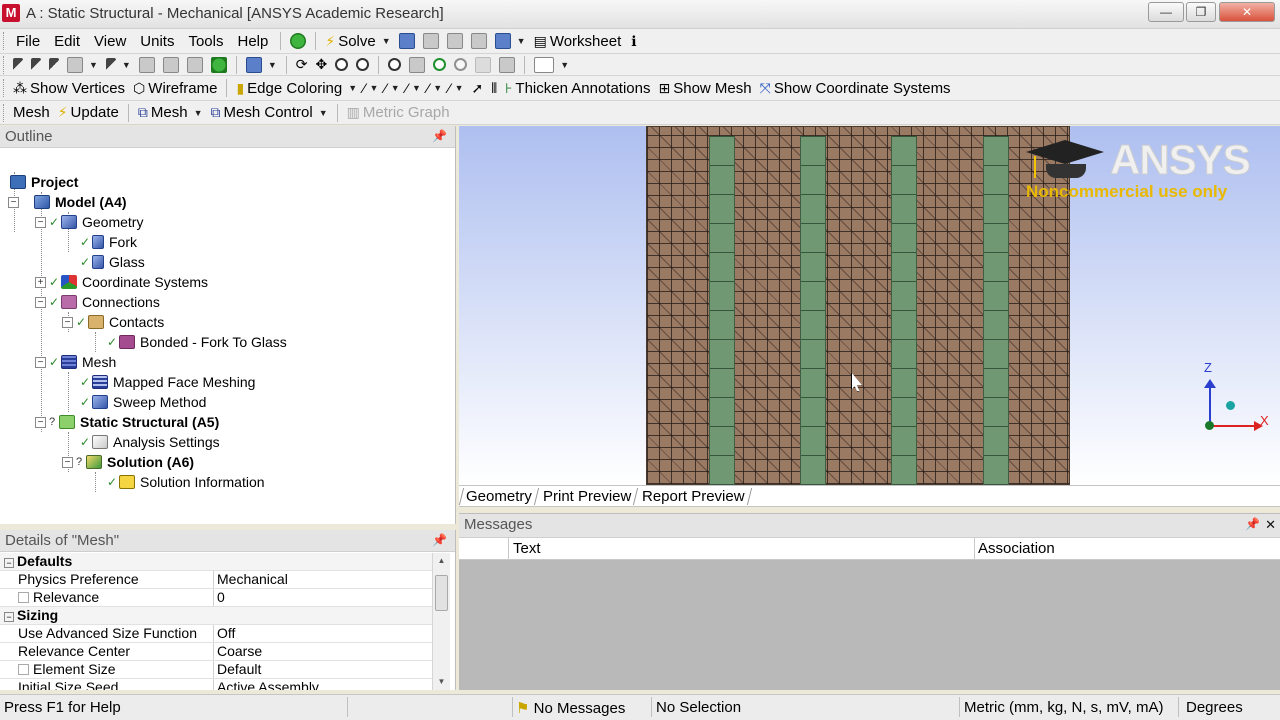 Image resolution: width=1280 pixels, height=720 pixels. Describe the element at coordinates (216, 580) in the screenshot. I see `details-row: Physics Preference Mechanical` at that location.